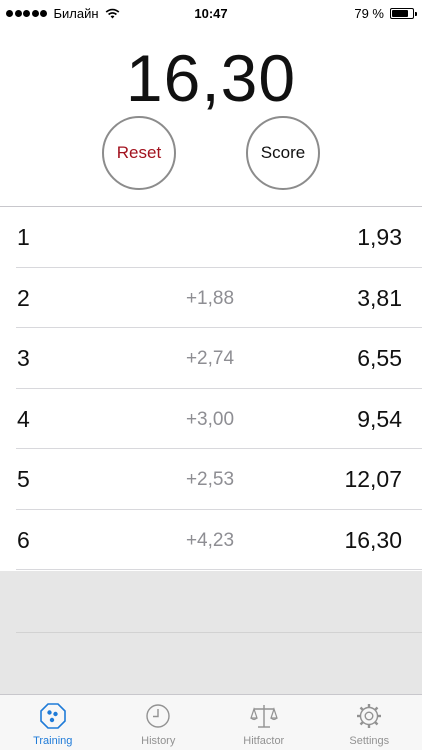 The image size is (422, 750). What do you see at coordinates (264, 741) in the screenshot?
I see `tab-label: Hitfactor` at bounding box center [264, 741].